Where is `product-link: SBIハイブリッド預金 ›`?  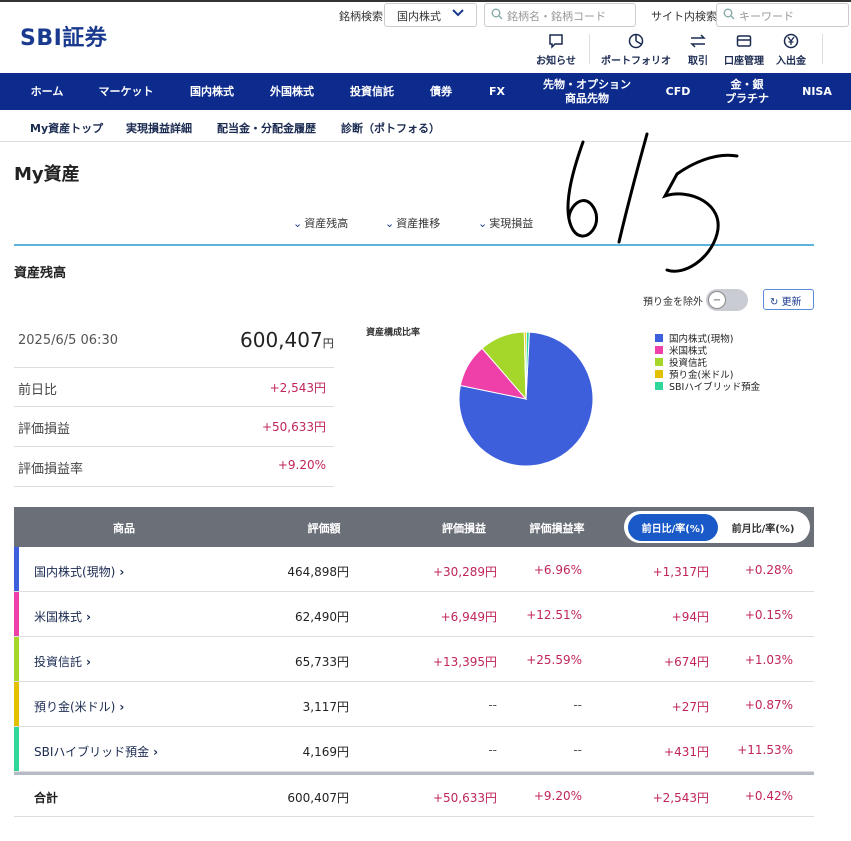 product-link: SBIハイブリッド預金 › is located at coordinates (96, 751).